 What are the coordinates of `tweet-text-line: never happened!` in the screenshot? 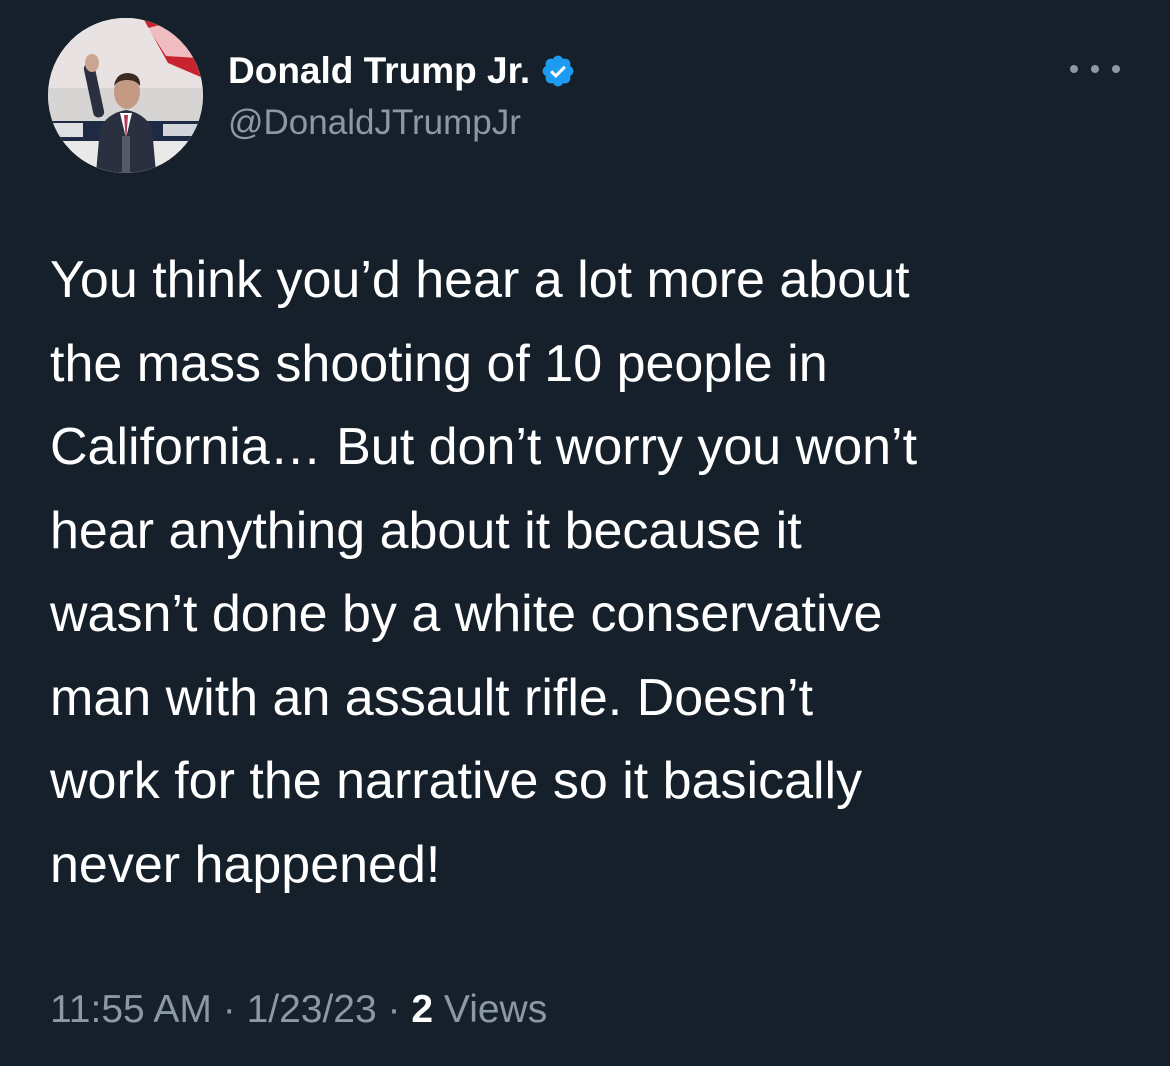 It's located at (245, 864).